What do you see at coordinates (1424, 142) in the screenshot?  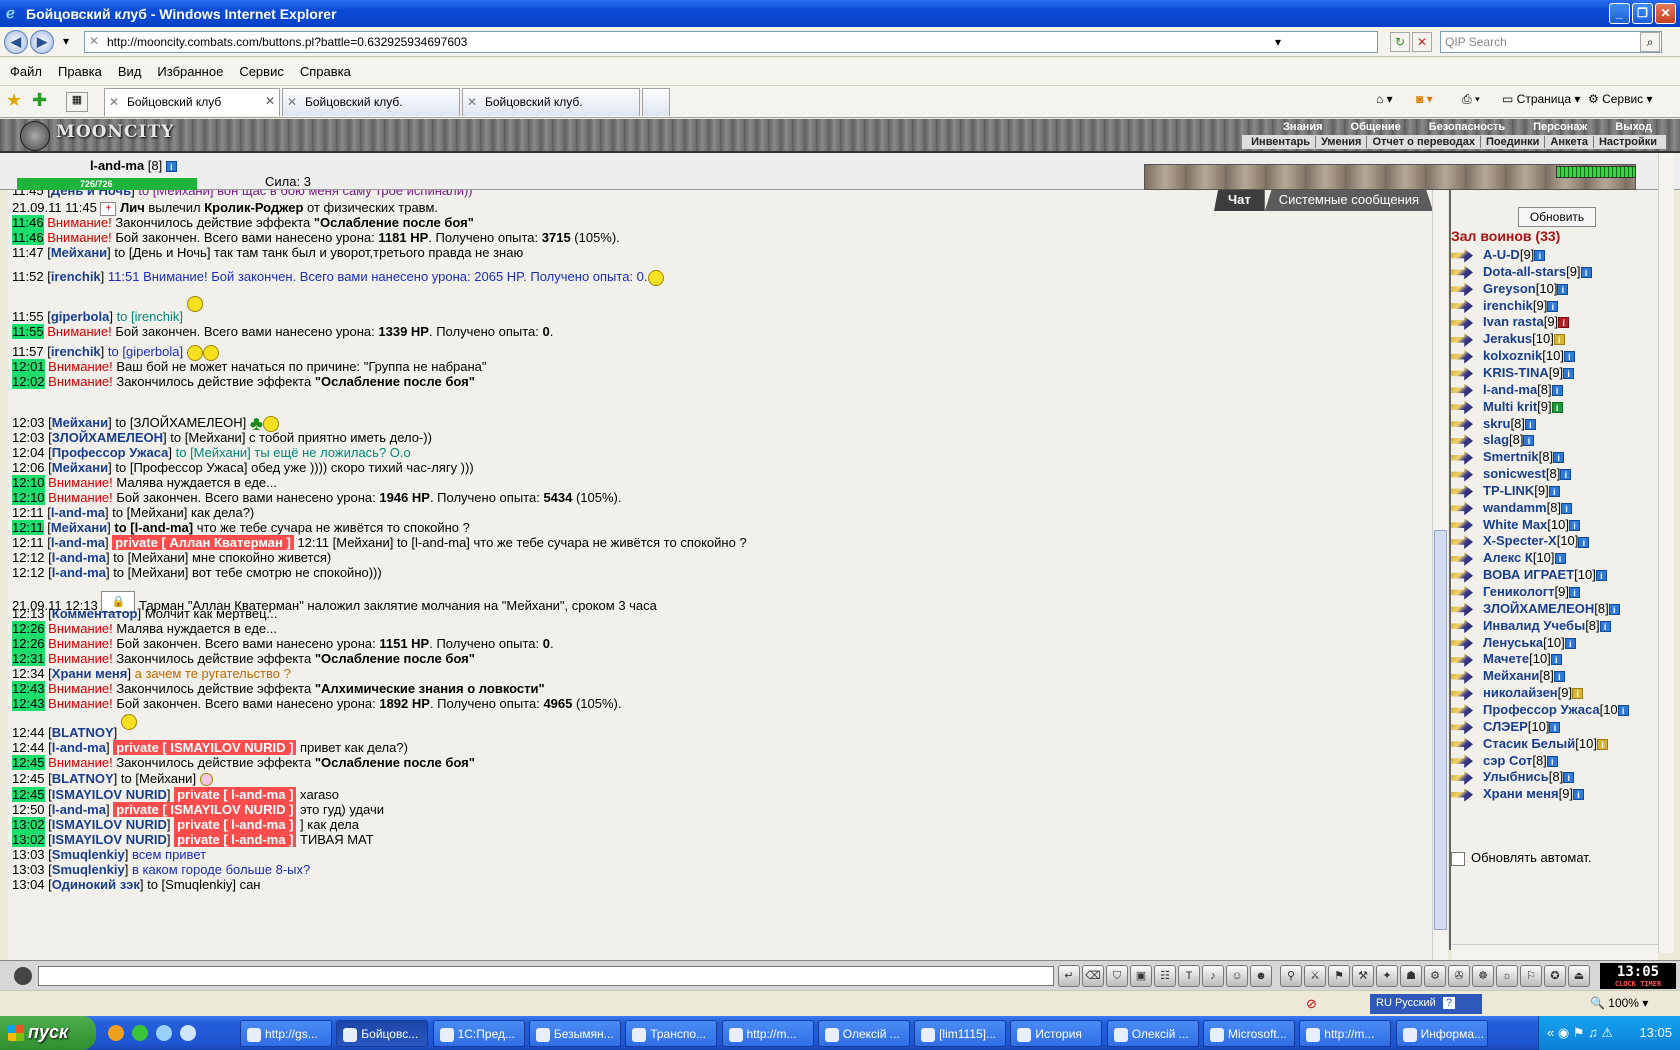 I see `subnav-transfers: Отчет о переводах` at bounding box center [1424, 142].